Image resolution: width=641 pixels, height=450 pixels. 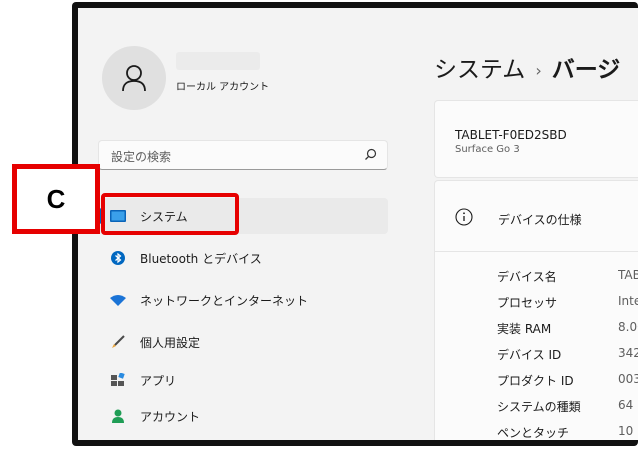 What do you see at coordinates (628, 353) in the screenshot?
I see `spec-value: 342` at bounding box center [628, 353].